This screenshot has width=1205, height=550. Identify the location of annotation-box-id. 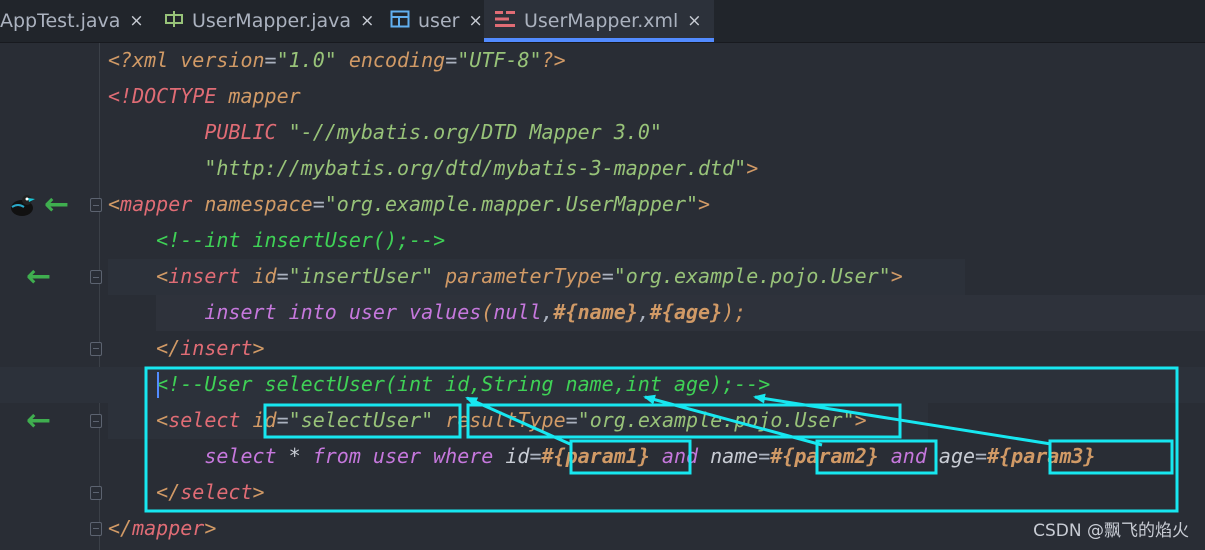
(362, 421).